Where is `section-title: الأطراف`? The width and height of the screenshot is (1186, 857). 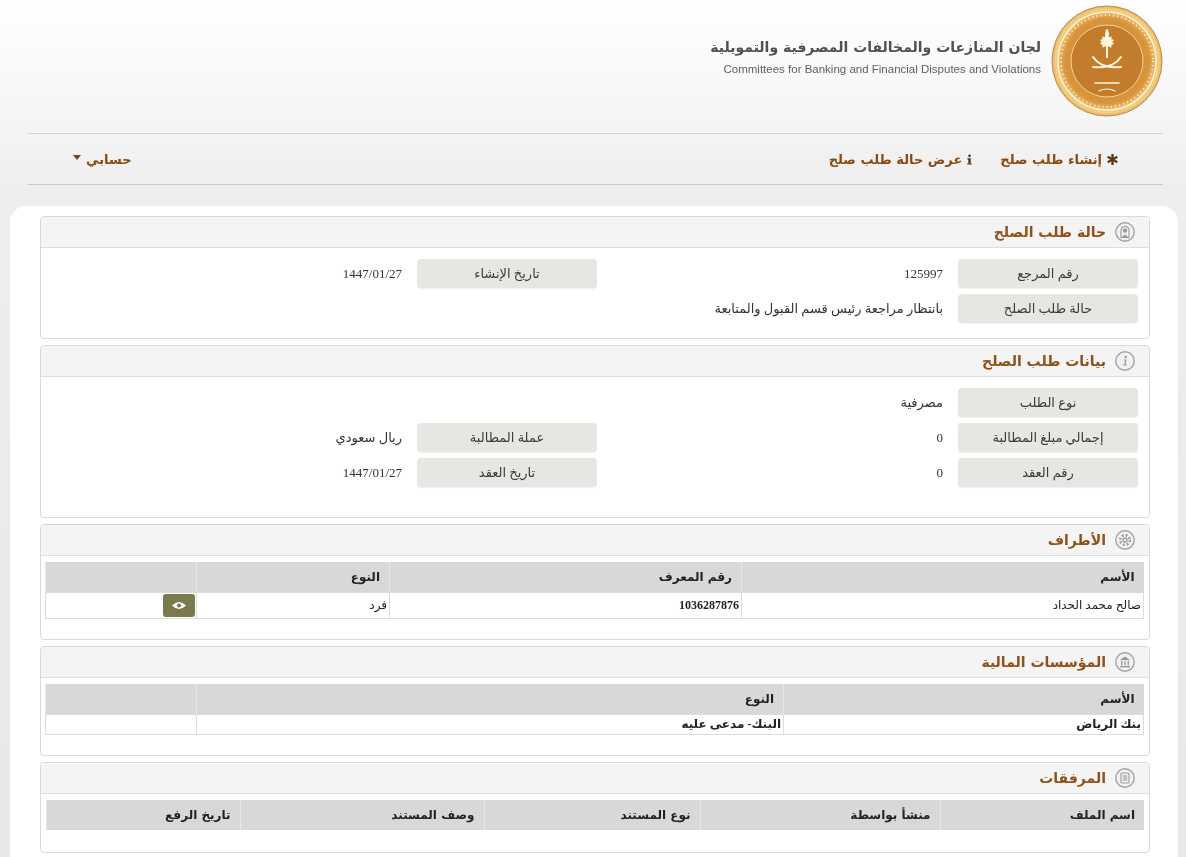
section-title: الأطراف is located at coordinates (1076, 540).